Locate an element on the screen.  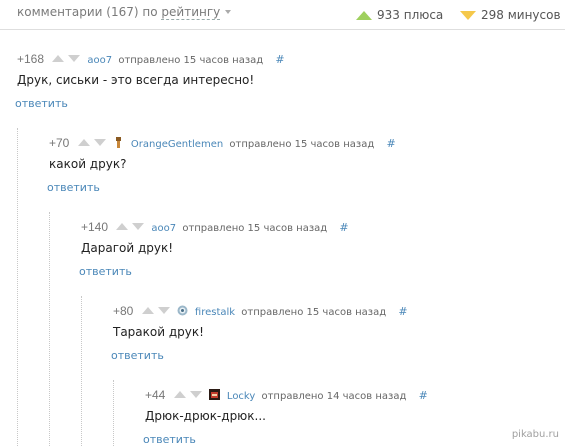
comment-meta: +168 aoo7 отправлено 15 часов назад # is located at coordinates (151, 59).